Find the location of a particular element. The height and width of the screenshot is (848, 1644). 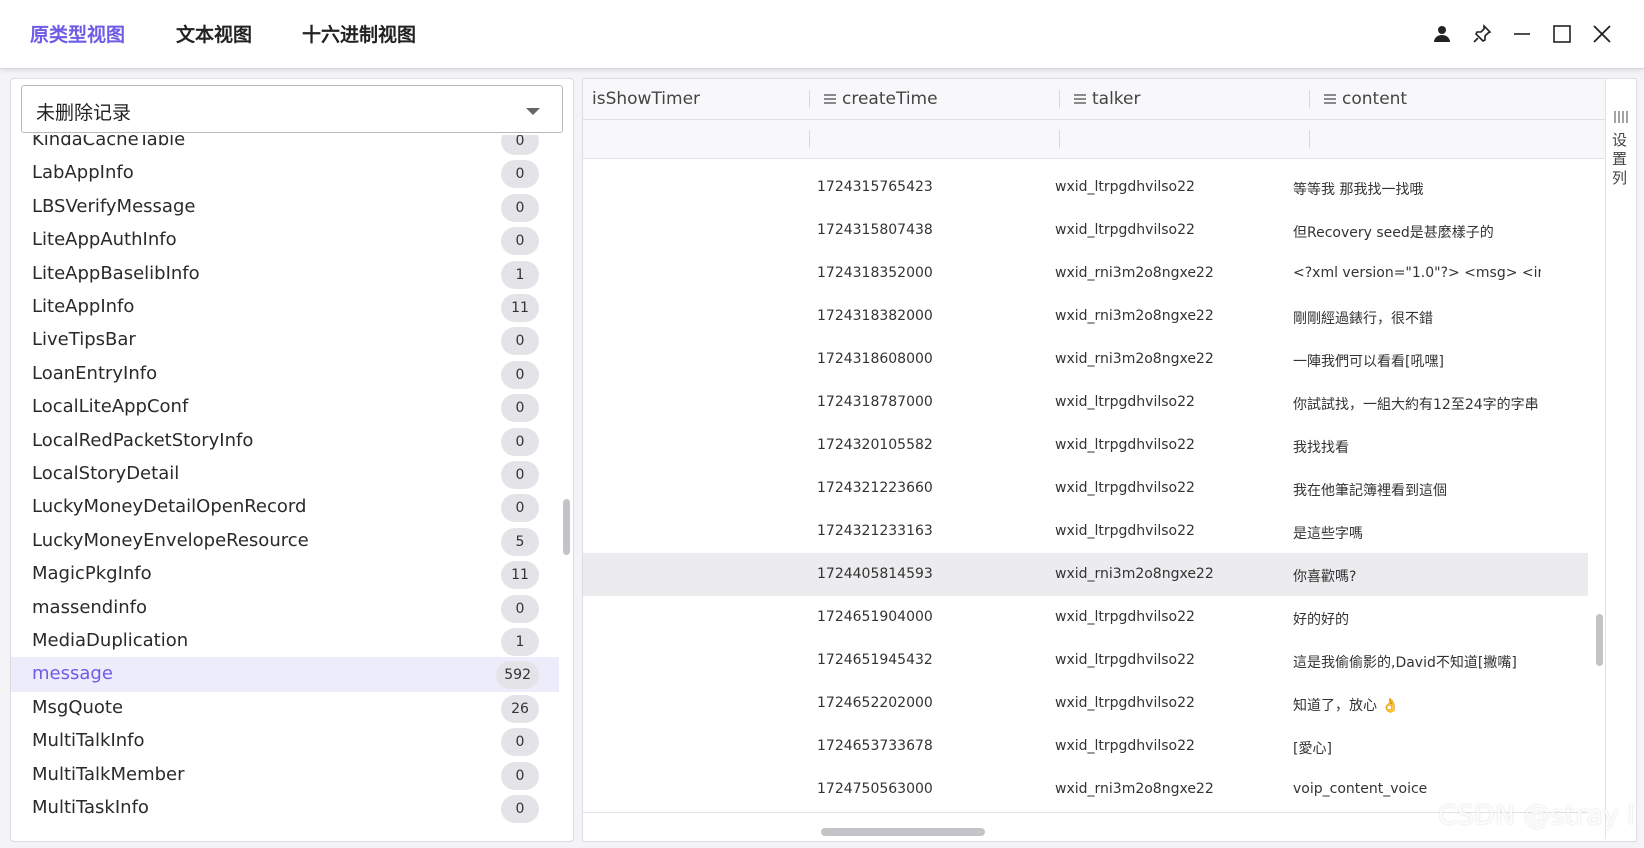

minimize-icon is located at coordinates (1522, 34).